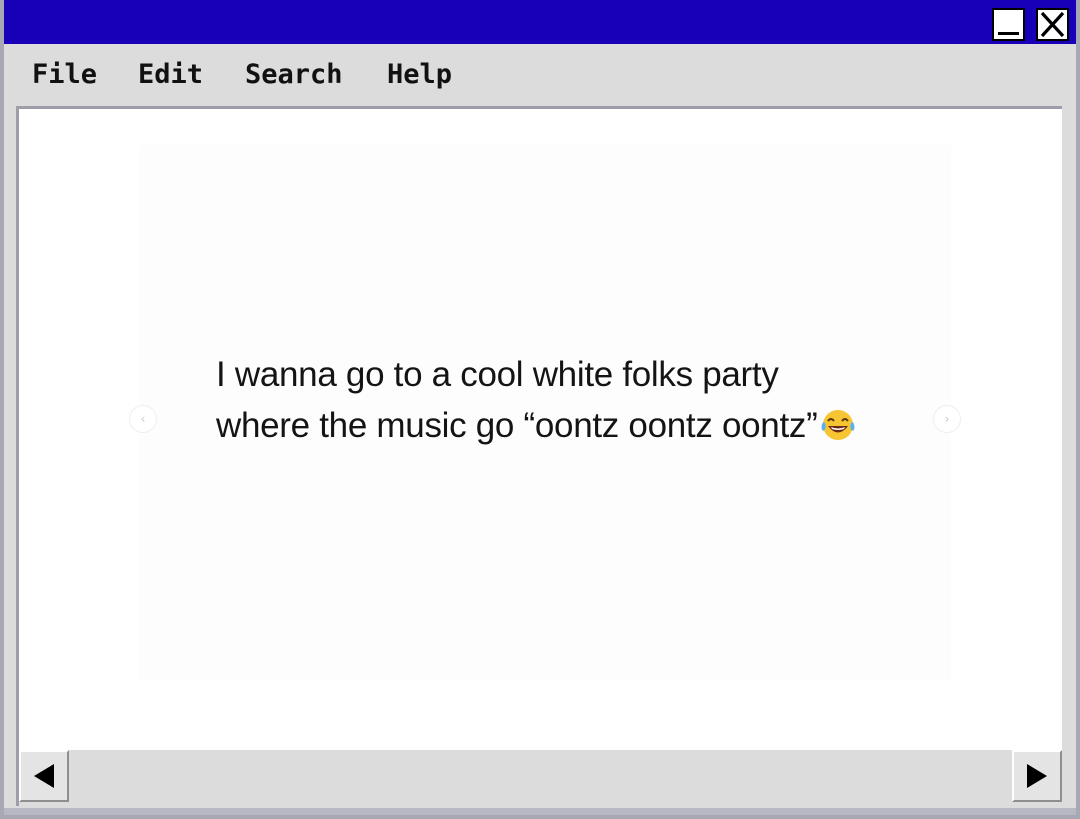  What do you see at coordinates (419, 75) in the screenshot?
I see `menu-help: Help` at bounding box center [419, 75].